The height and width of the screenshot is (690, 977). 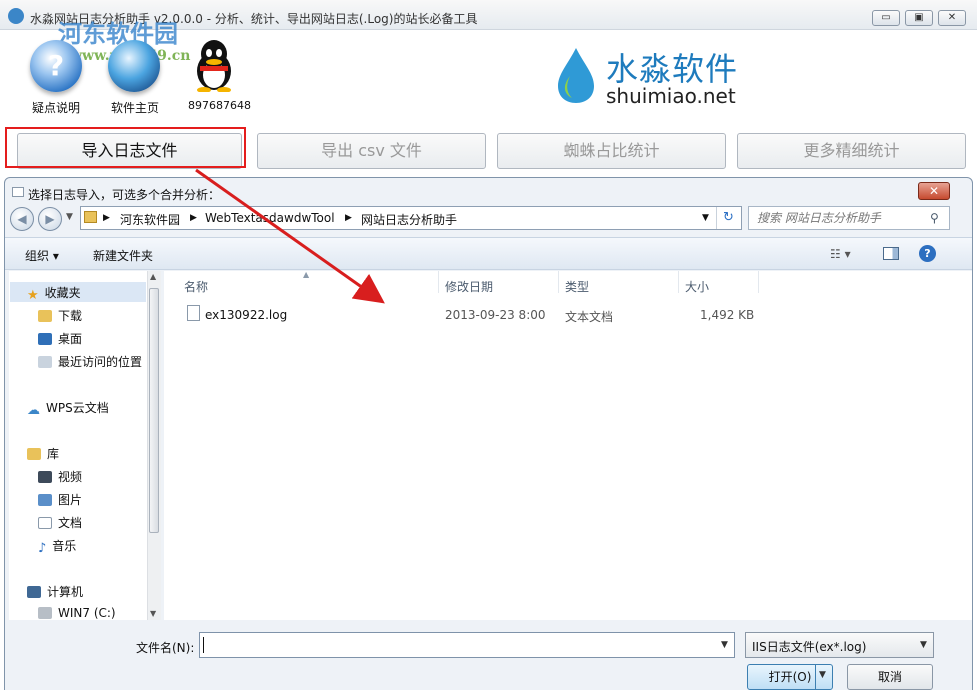 I want to click on brand-url: shuimiao.net, so click(x=671, y=96).